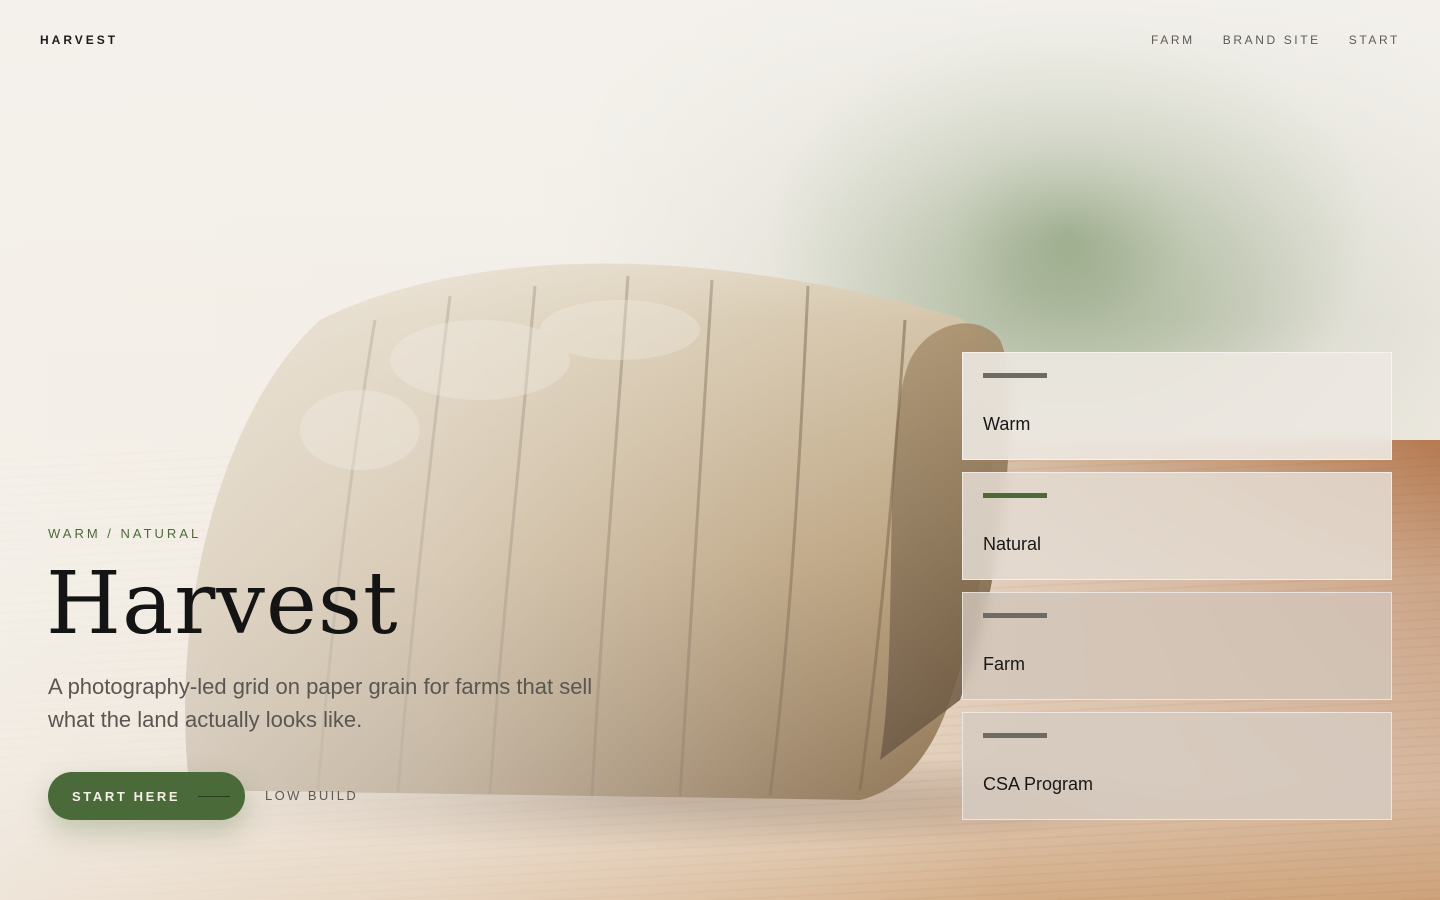 The width and height of the screenshot is (1440, 900). I want to click on top-nav: FARM BRAND SITE START, so click(1275, 40).